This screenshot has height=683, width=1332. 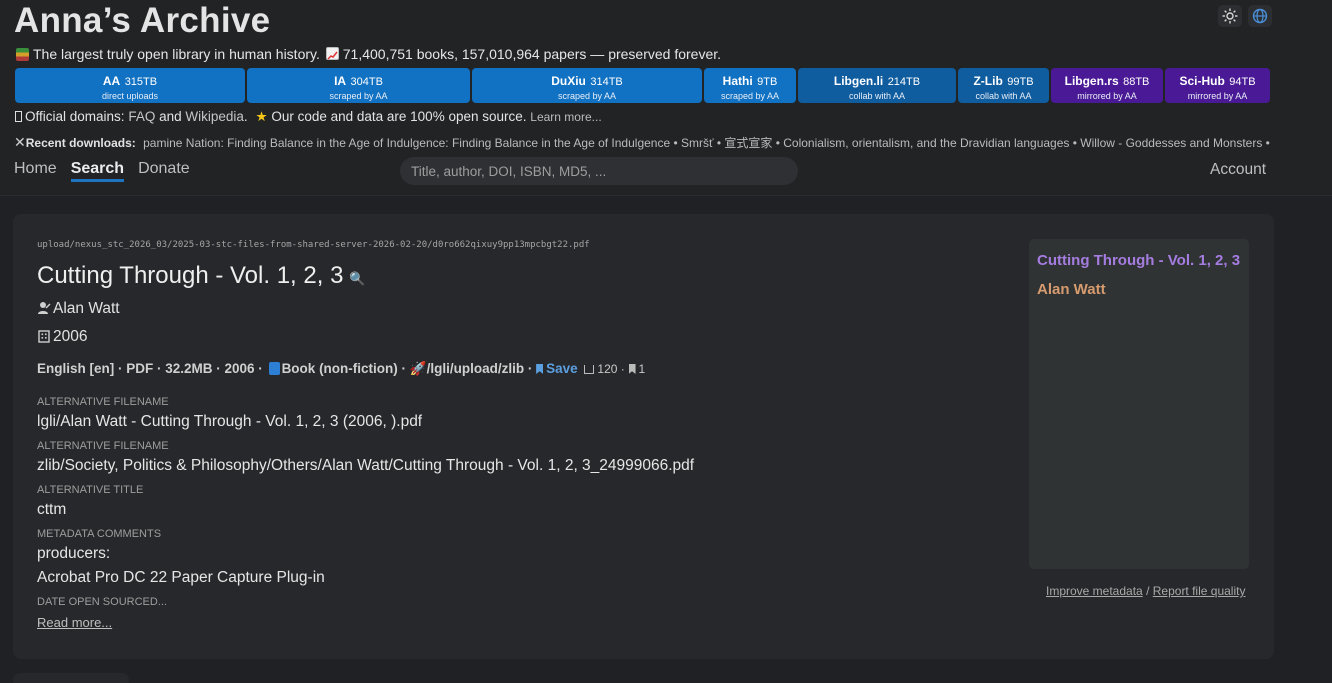 I want to click on source-size: 304TB, so click(x=366, y=82).